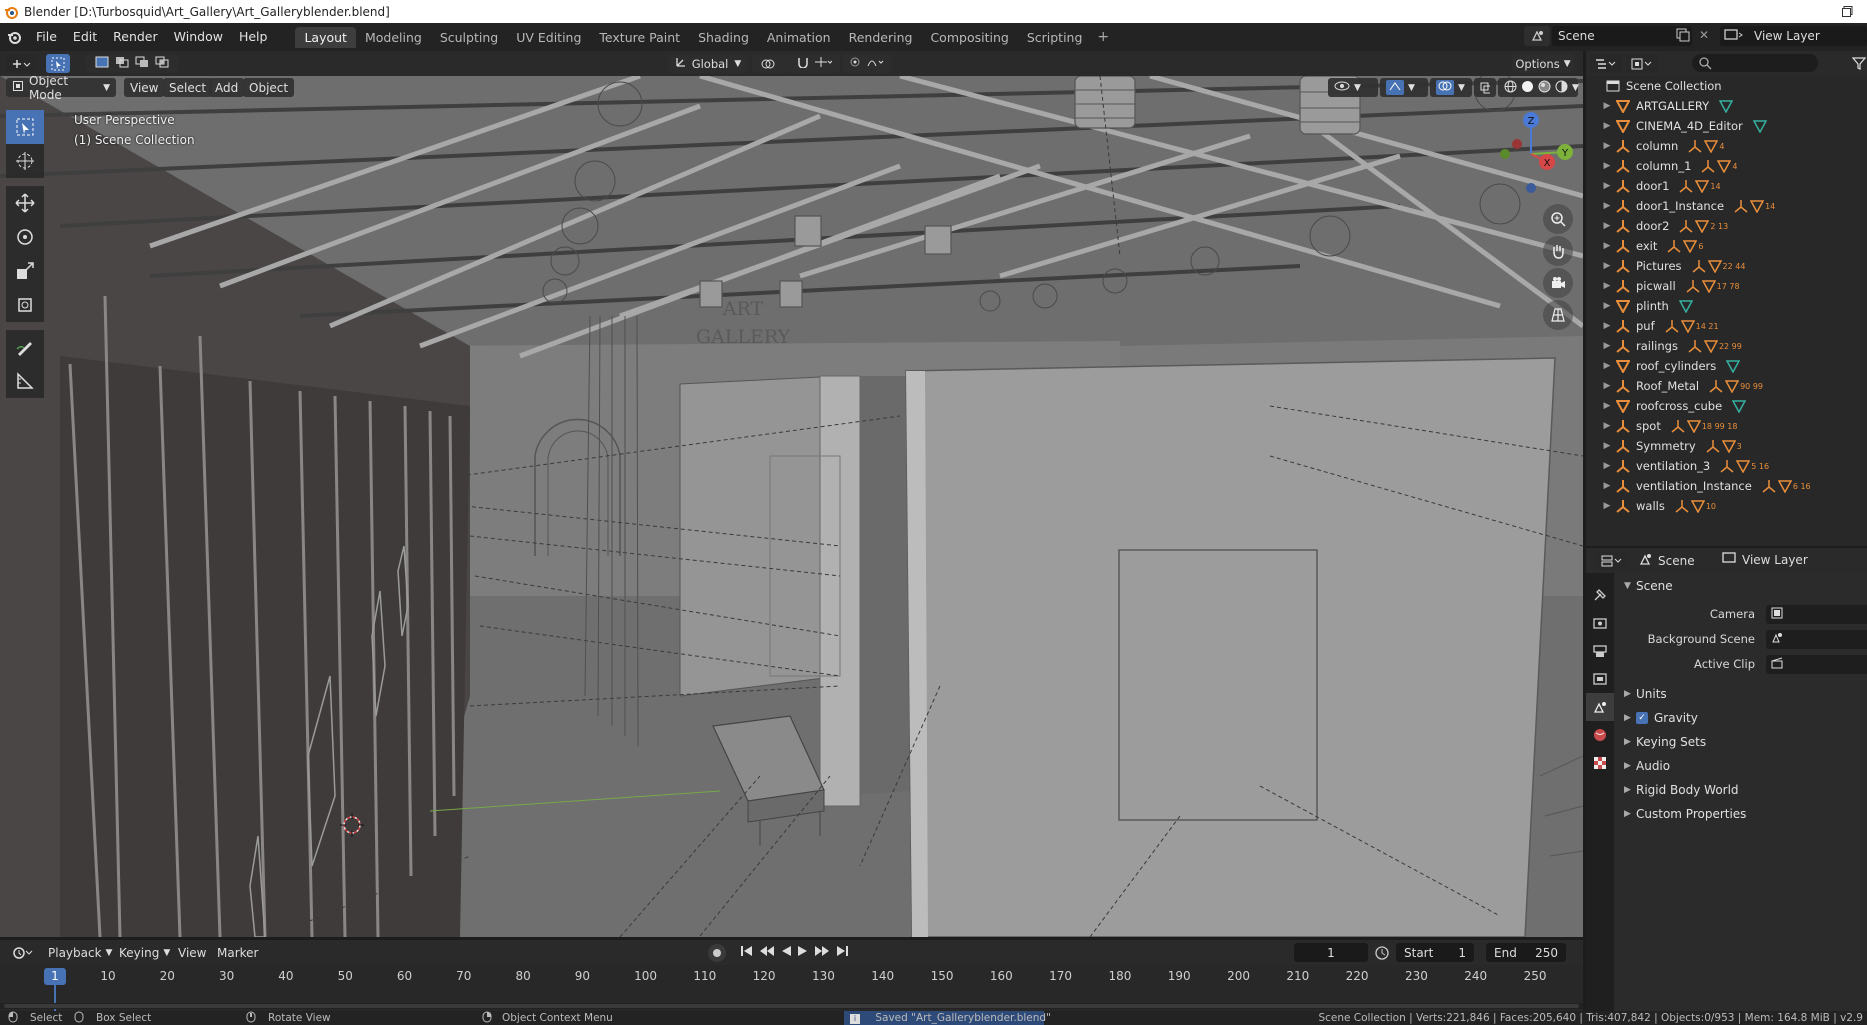 Image resolution: width=1867 pixels, height=1025 pixels. I want to click on restore-icon, so click(1847, 11).